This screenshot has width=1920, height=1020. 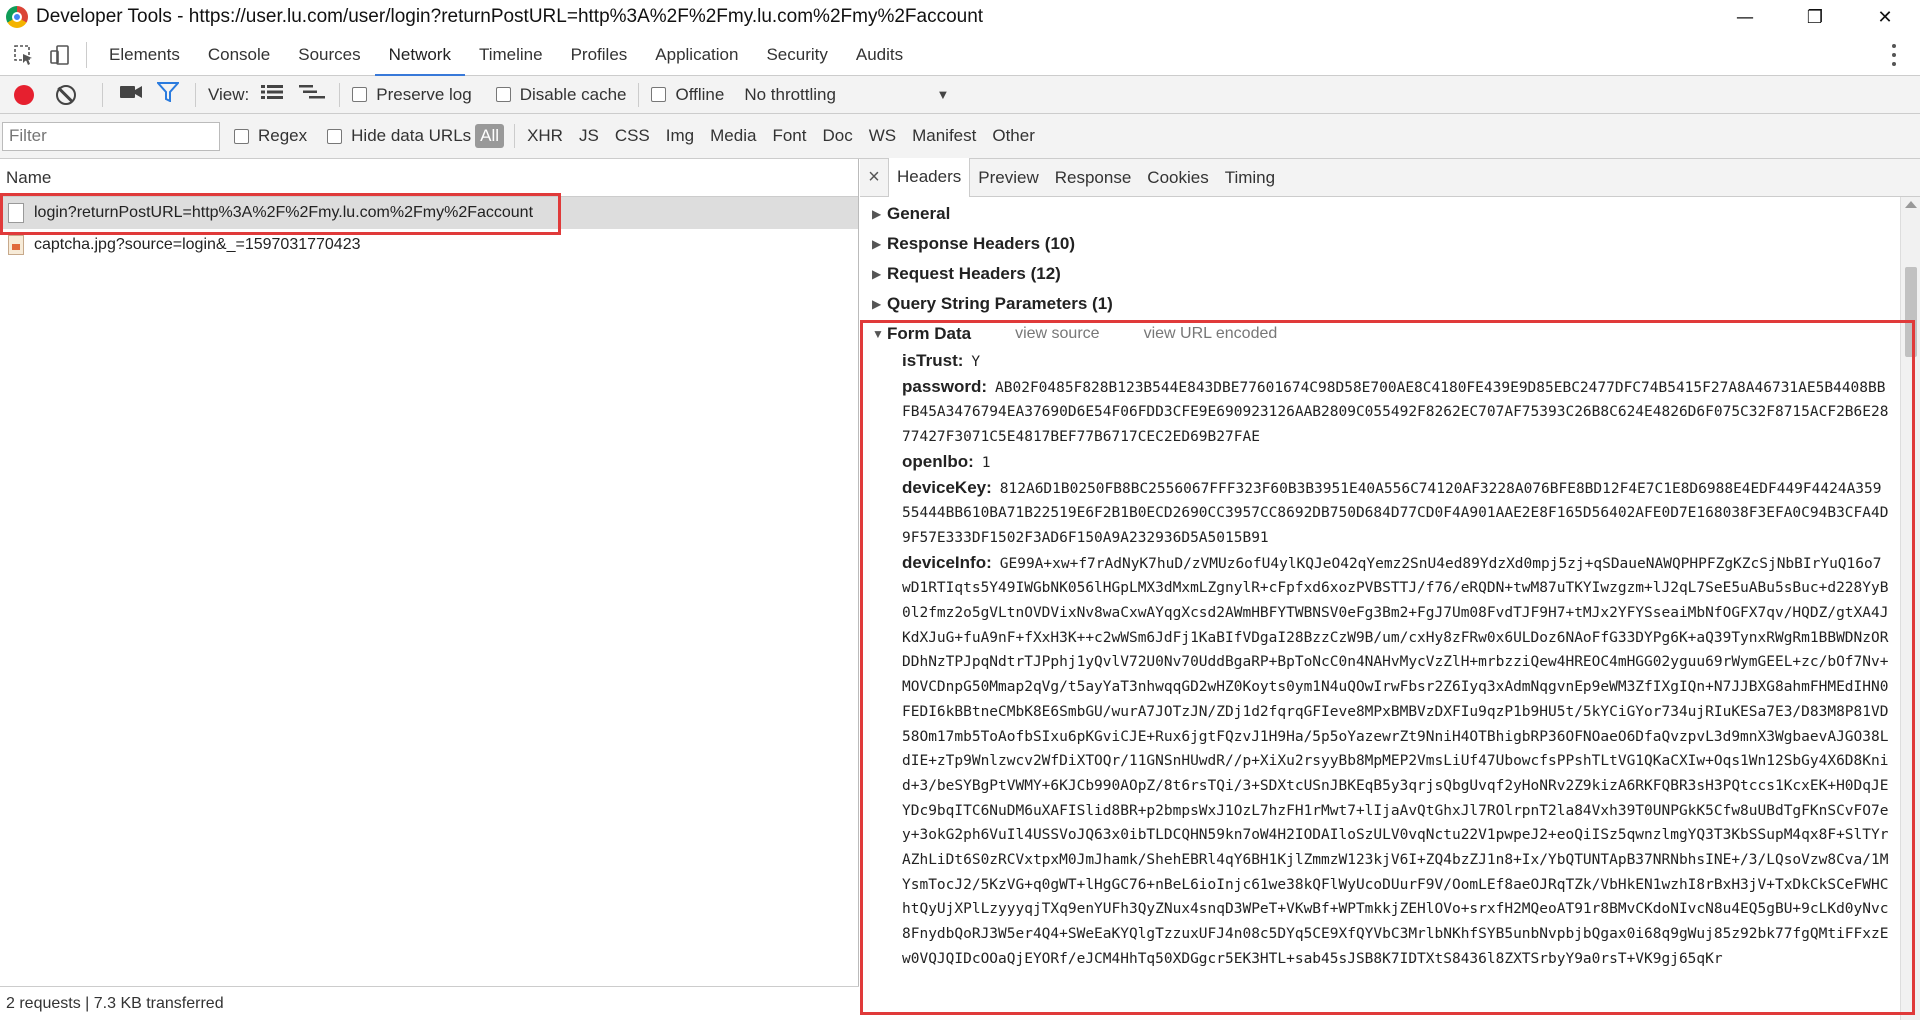 I want to click on response-headers-title: Response Headers (10), so click(x=981, y=243).